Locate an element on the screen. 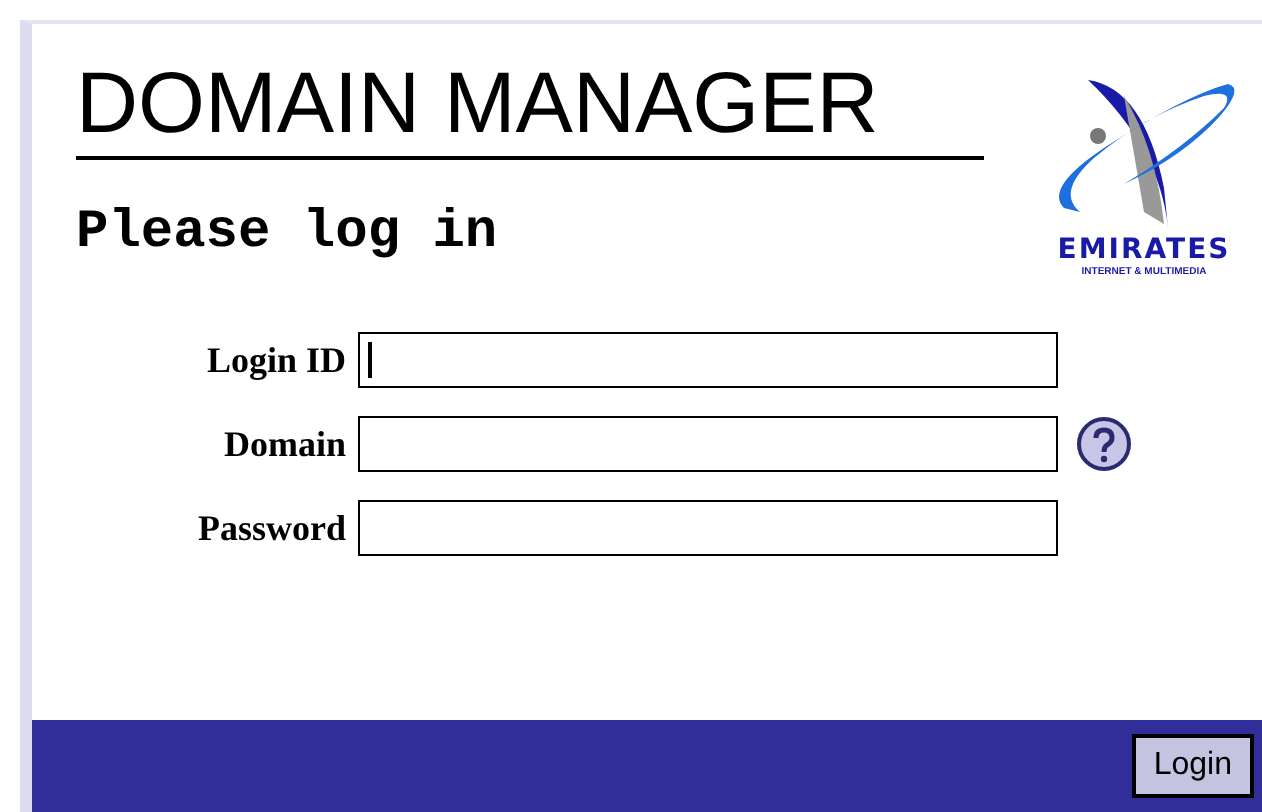 The image size is (1262, 812). help-icon is located at coordinates (1104, 444).